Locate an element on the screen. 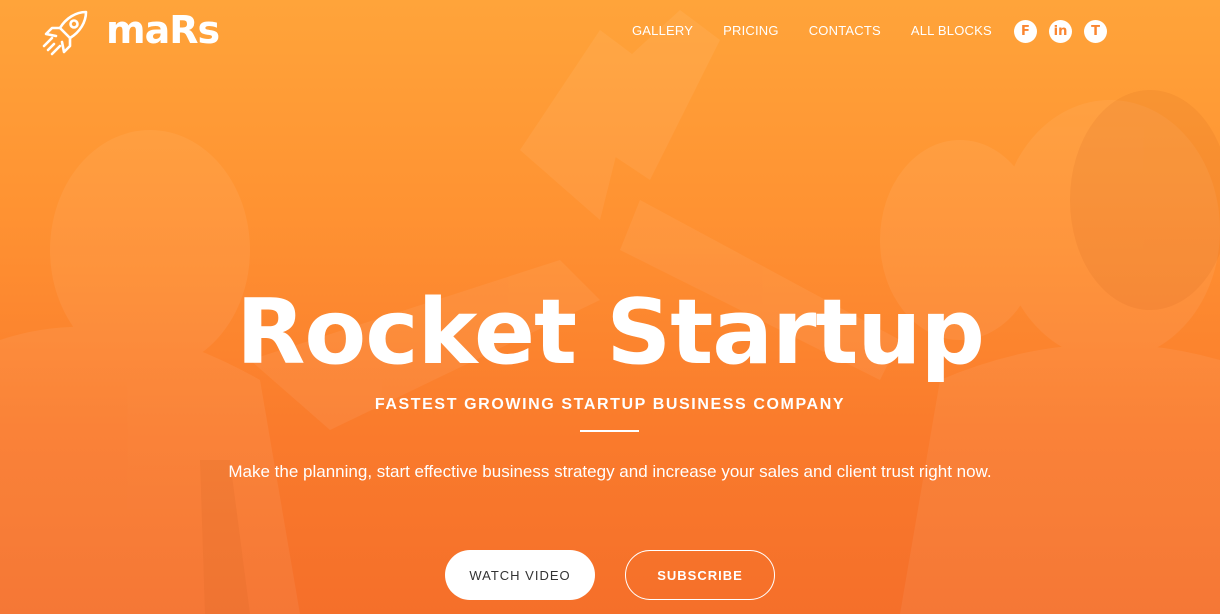  rocket-icon is located at coordinates (65, 33).